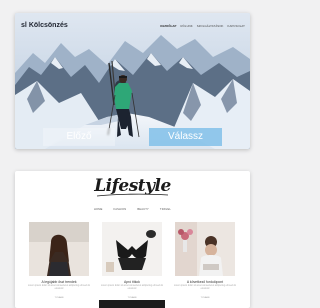 This screenshot has height=308, width=320. What do you see at coordinates (187, 26) in the screenshot?
I see `nav-item-about: RÓLUNK` at bounding box center [187, 26].